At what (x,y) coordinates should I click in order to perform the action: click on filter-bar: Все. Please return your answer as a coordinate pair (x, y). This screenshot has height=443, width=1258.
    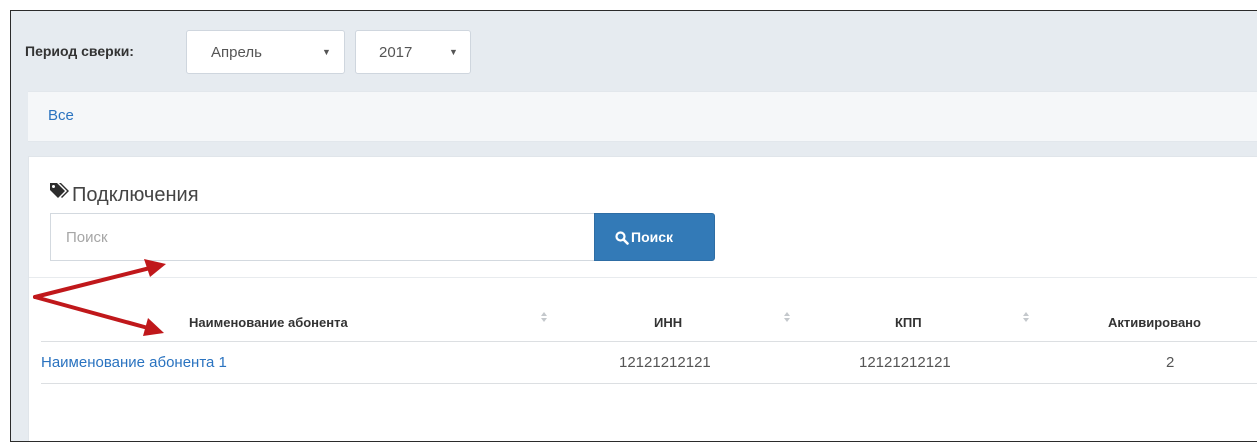
    Looking at the image, I should click on (642, 116).